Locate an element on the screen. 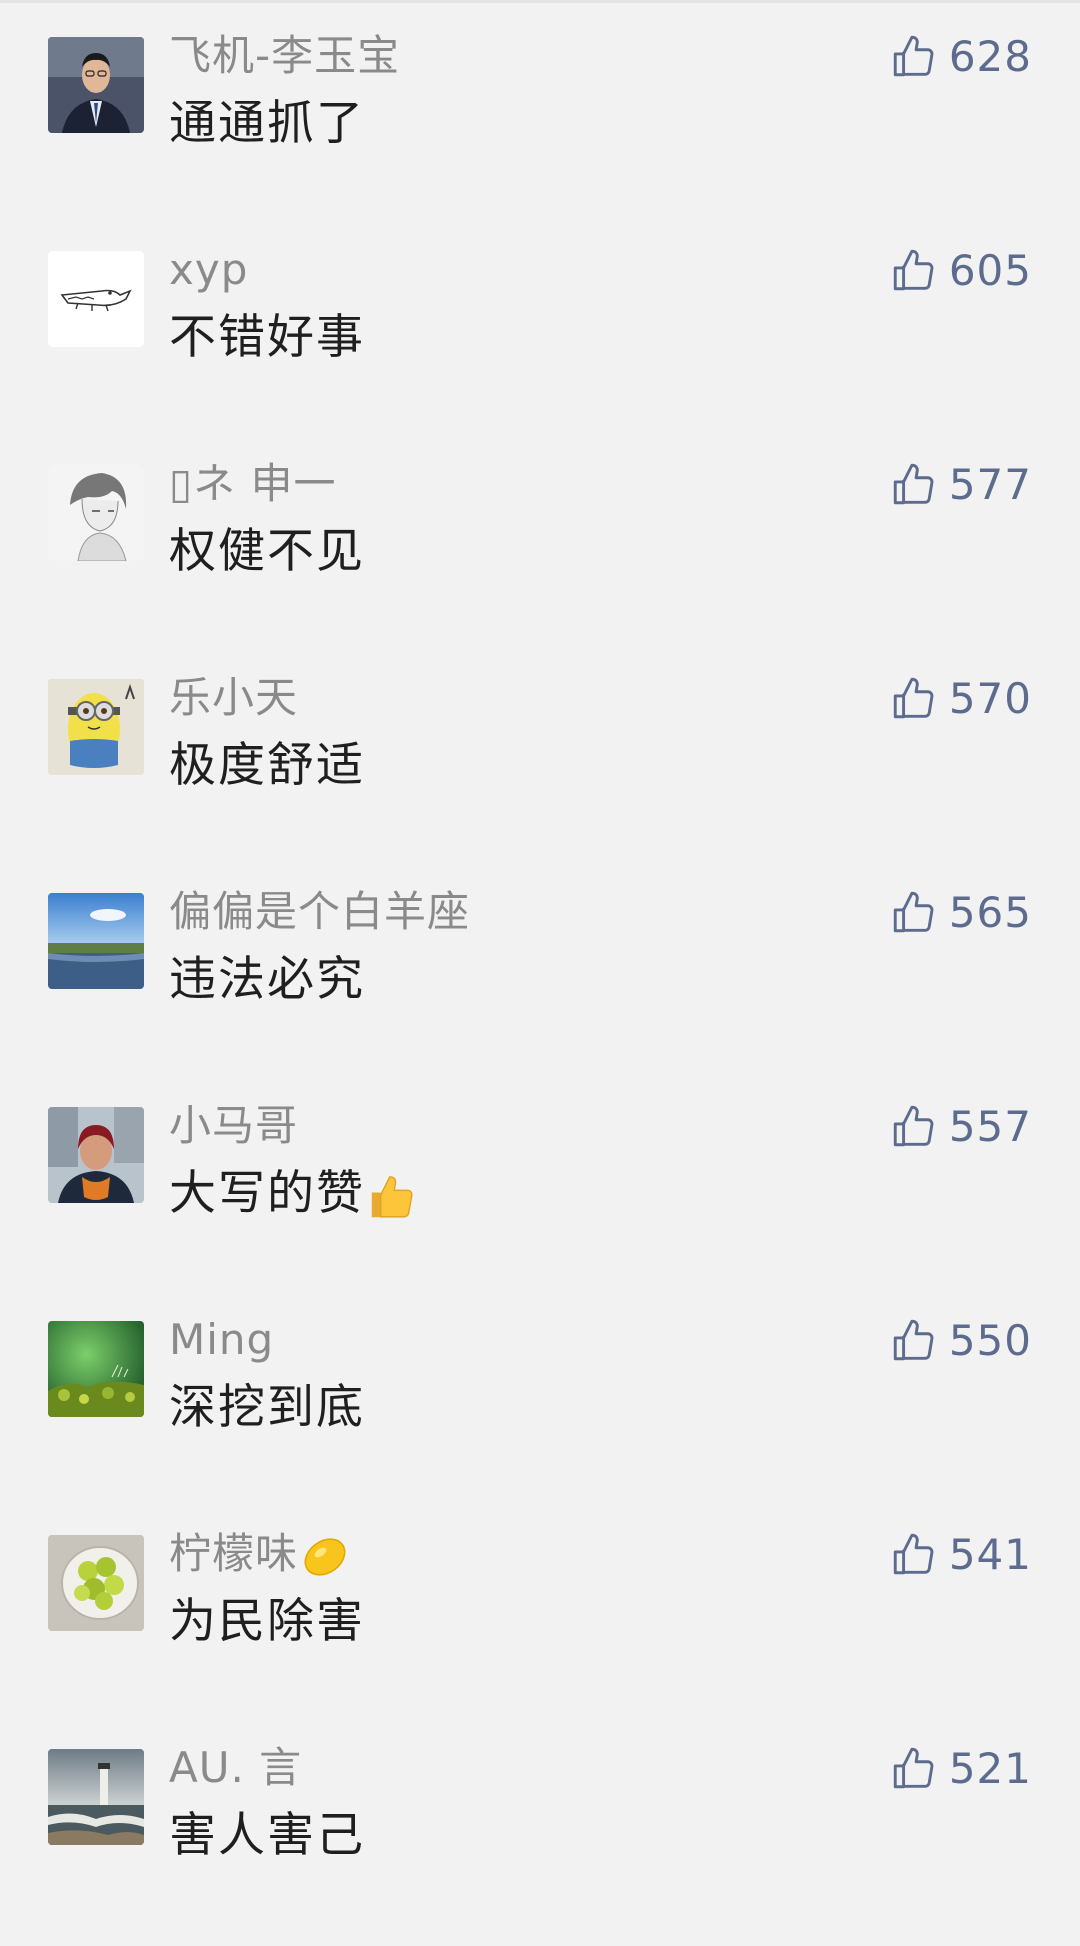 This screenshot has height=1946, width=1080. like-button: 565 is located at coordinates (960, 912).